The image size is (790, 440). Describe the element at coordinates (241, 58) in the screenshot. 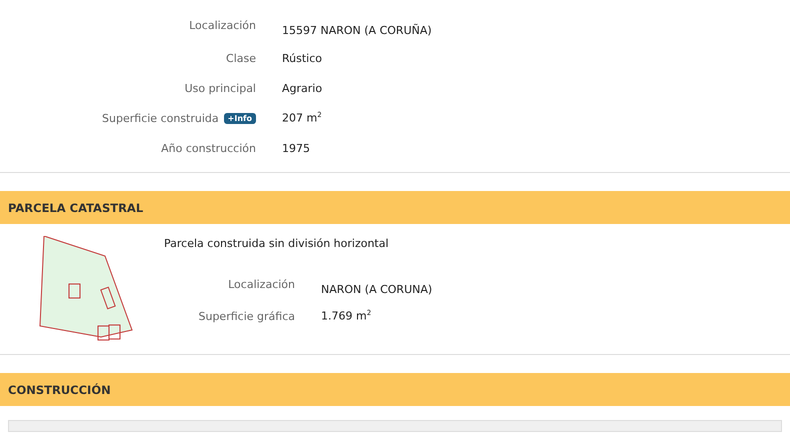

I see `field-label: Clase` at that location.